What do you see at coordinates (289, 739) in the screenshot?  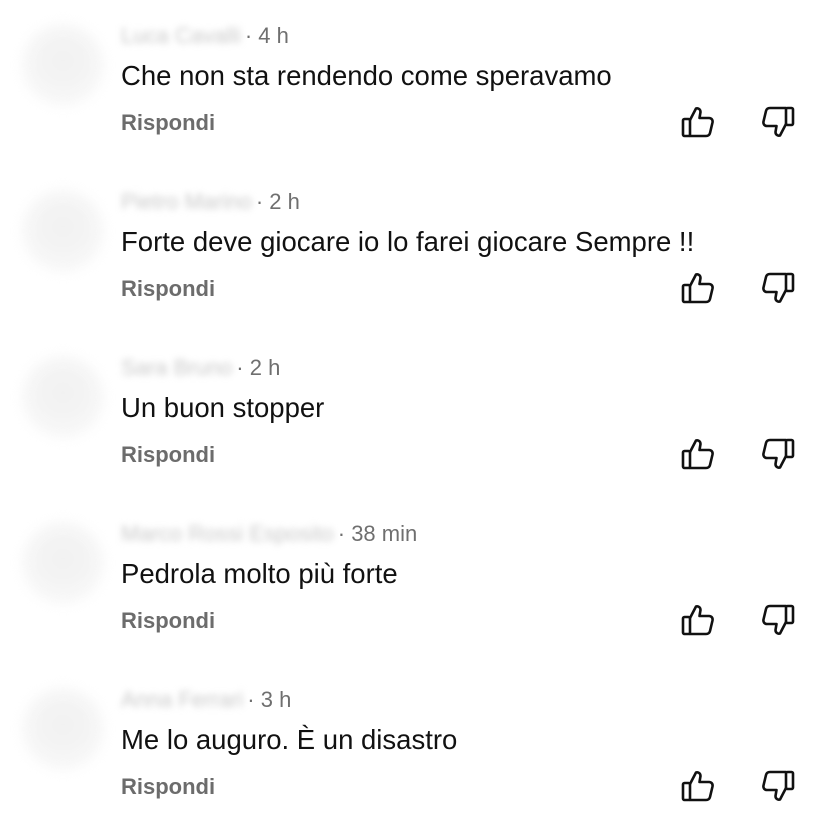 I see `comment-text: Me lo auguro. È un disastro` at bounding box center [289, 739].